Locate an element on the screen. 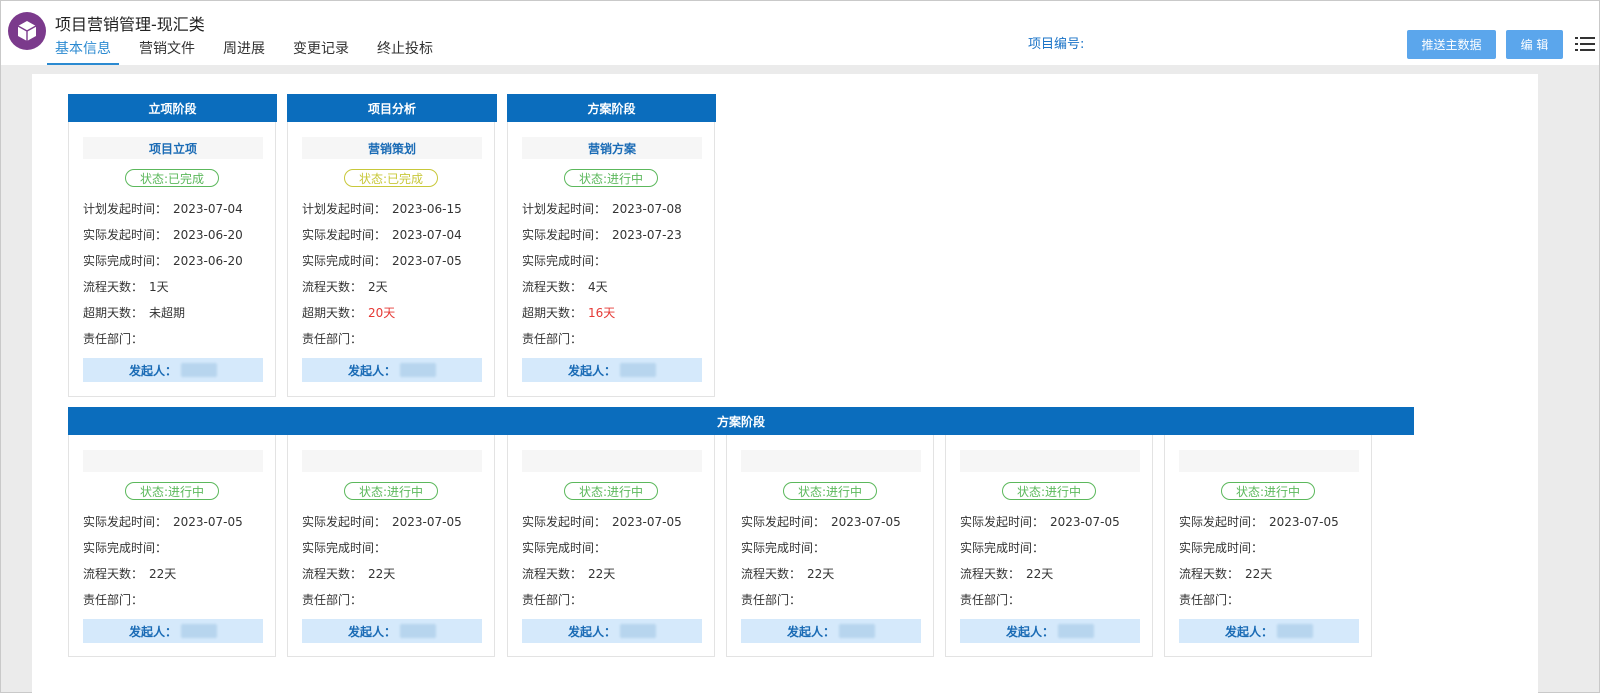  stage-header-analysis: 项目分析 is located at coordinates (392, 108).